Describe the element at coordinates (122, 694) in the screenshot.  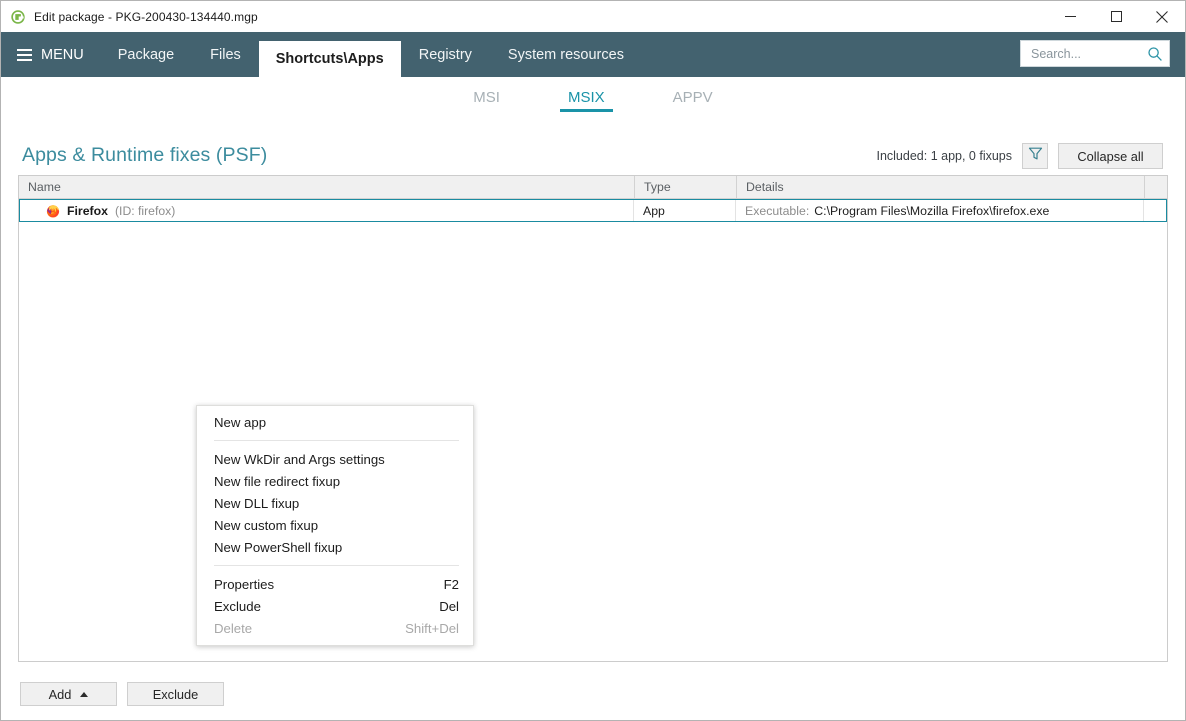
I see `footer-actions: Add Exclude` at that location.